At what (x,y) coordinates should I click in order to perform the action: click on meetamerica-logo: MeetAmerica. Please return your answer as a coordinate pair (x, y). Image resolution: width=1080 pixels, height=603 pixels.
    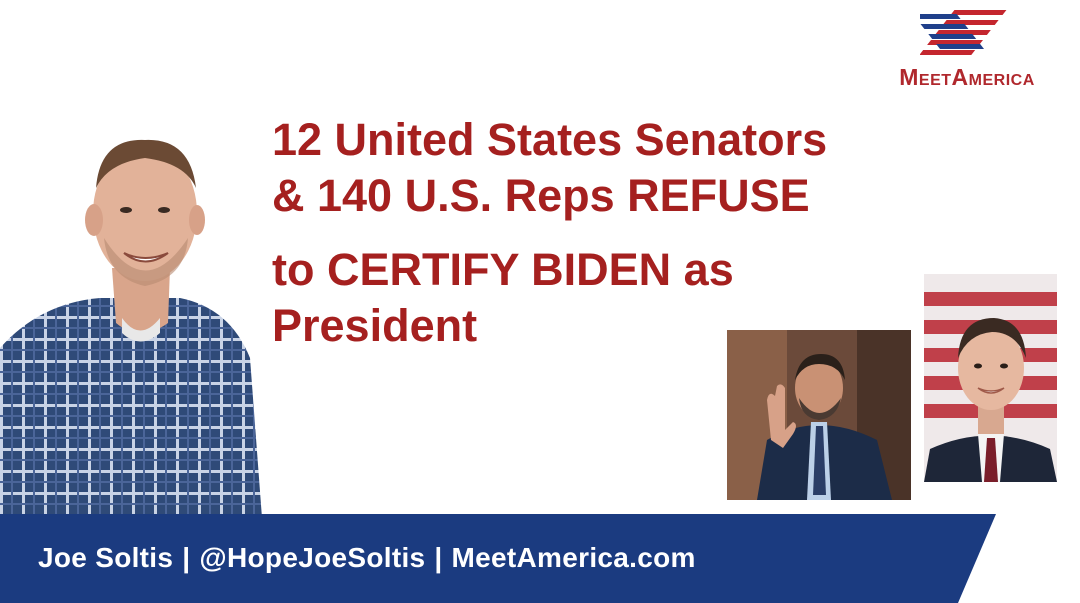
    Looking at the image, I should click on (967, 50).